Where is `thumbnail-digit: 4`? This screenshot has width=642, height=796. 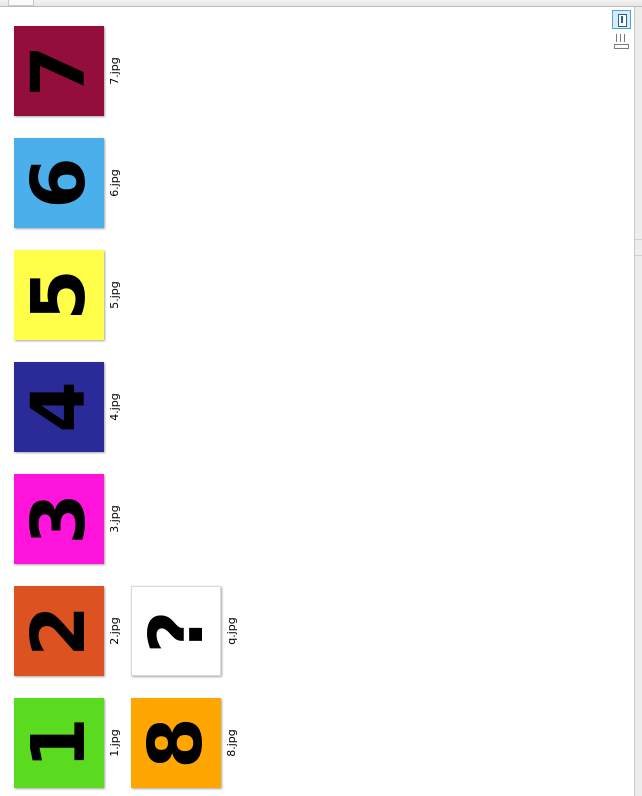 thumbnail-digit: 4 is located at coordinates (59, 407).